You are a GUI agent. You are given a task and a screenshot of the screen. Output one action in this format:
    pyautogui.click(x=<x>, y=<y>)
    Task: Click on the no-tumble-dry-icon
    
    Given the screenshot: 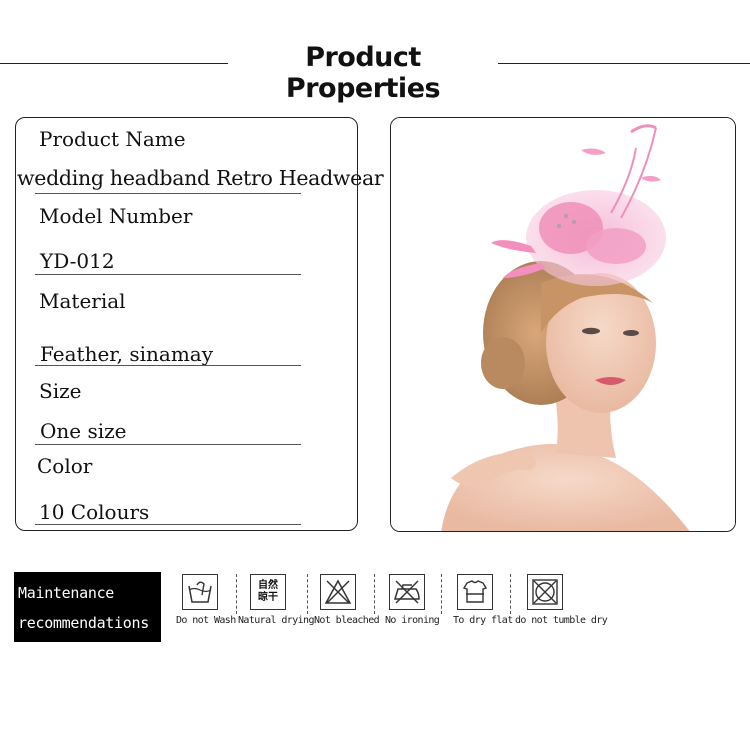 What is the action you would take?
    pyautogui.click(x=545, y=592)
    